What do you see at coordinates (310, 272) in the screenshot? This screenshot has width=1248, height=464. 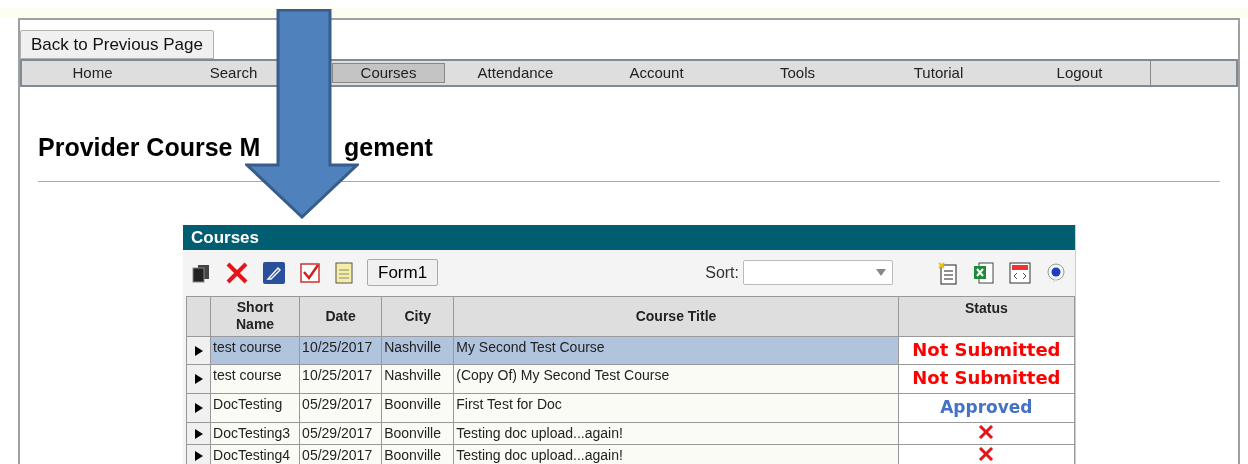 I see `checkbox-icon` at bounding box center [310, 272].